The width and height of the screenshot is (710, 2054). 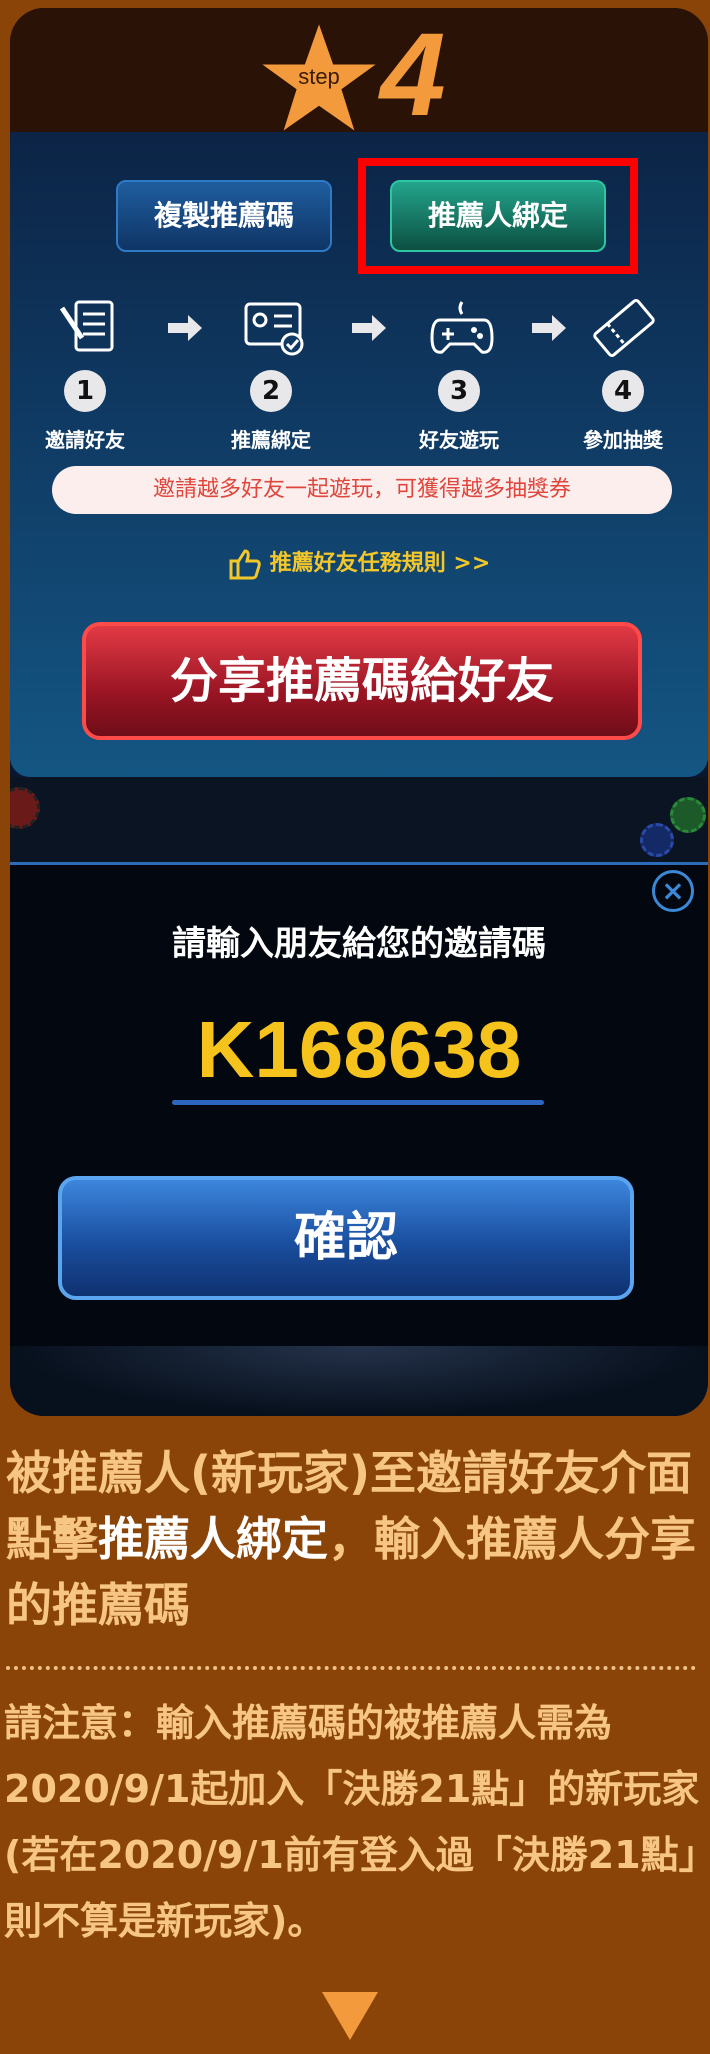 I want to click on step-header: step 4, so click(x=359, y=74).